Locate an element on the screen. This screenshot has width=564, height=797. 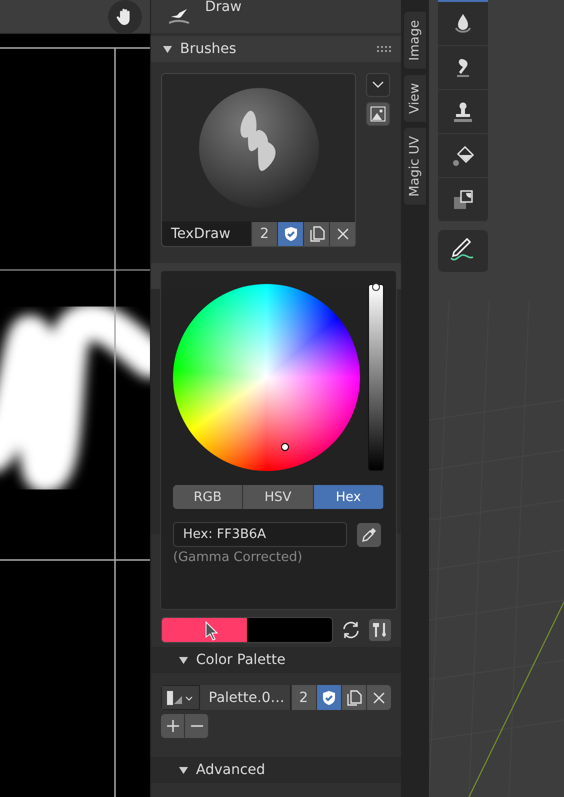
color-field is located at coordinates (247, 630).